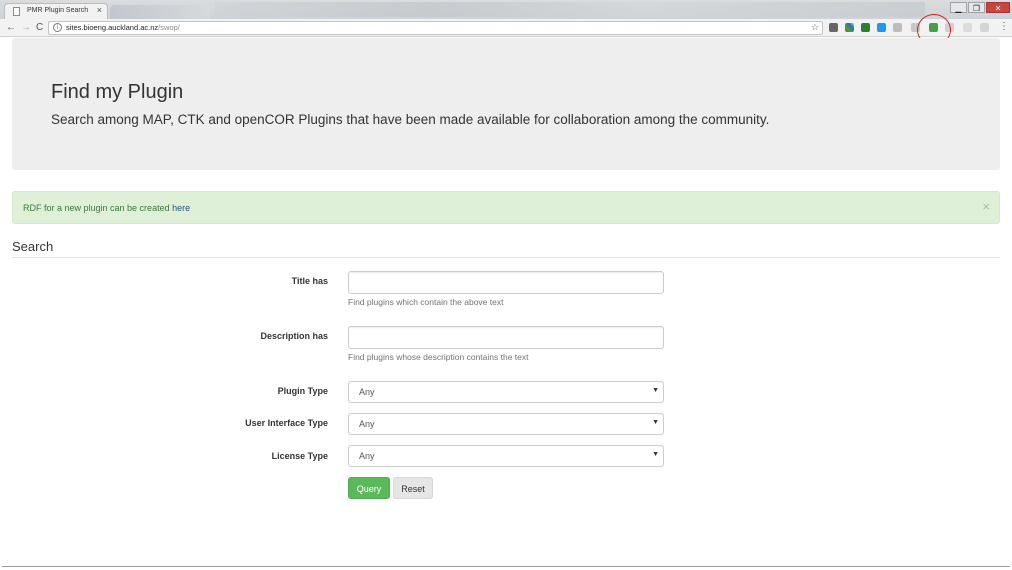 This screenshot has height=570, width=1012. Describe the element at coordinates (976, 7) in the screenshot. I see `maximize-button: ❐` at that location.